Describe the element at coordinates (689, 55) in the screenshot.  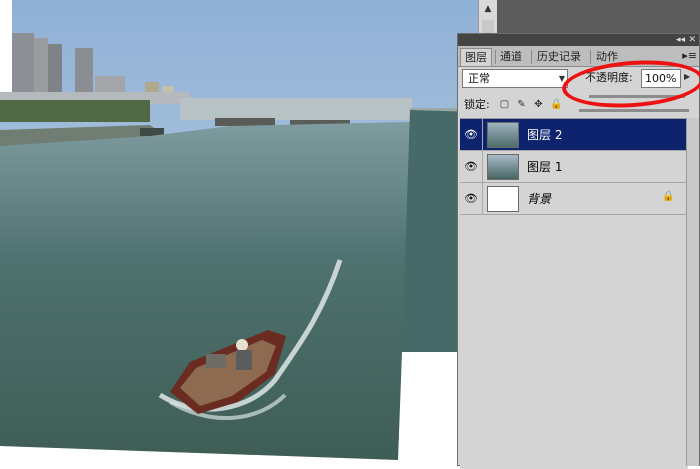
I see `panel-menu-icon: ▸≡` at that location.